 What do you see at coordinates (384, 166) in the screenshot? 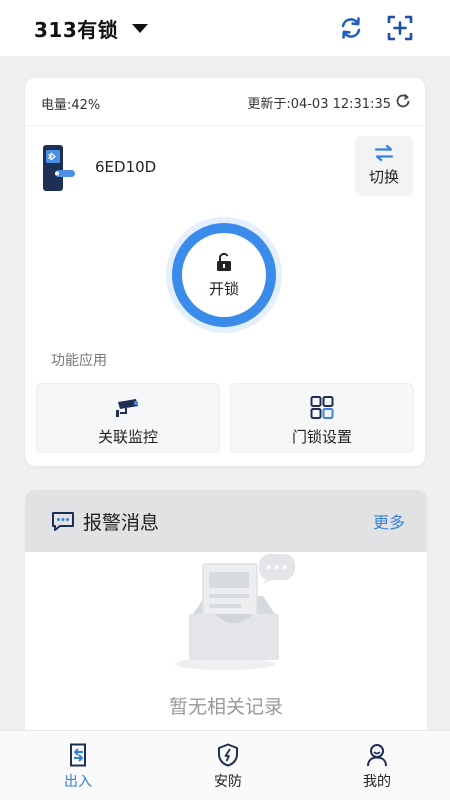
I see `switch-device-button: 切换` at bounding box center [384, 166].